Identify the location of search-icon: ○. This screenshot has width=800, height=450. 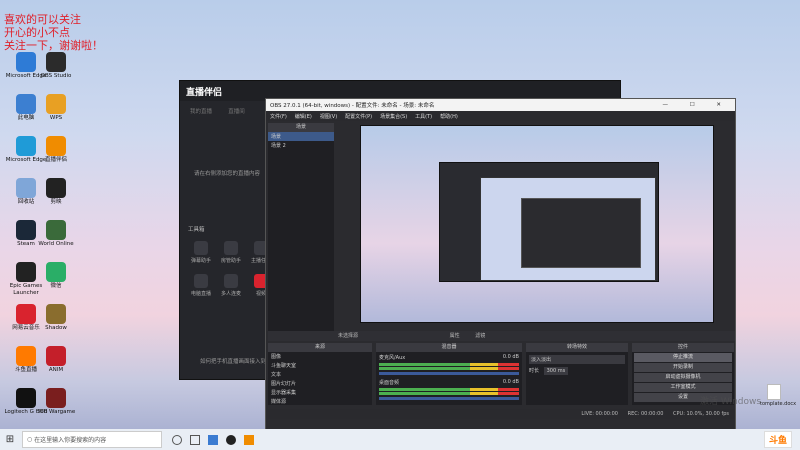
(31, 439).